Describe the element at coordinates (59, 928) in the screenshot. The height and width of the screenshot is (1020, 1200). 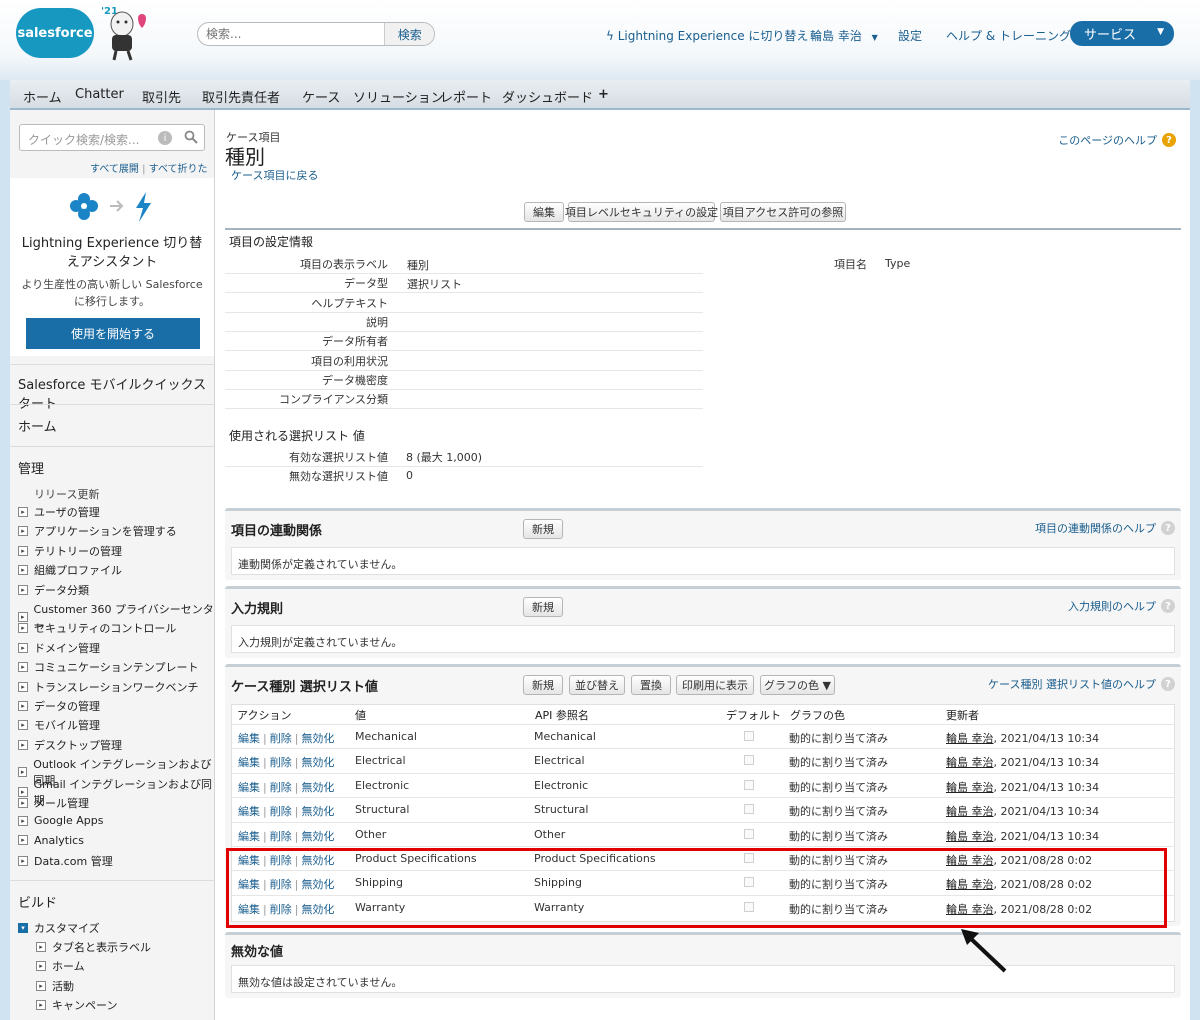
I see `sidebar-item-customize: ▾ カスタマイズ` at that location.